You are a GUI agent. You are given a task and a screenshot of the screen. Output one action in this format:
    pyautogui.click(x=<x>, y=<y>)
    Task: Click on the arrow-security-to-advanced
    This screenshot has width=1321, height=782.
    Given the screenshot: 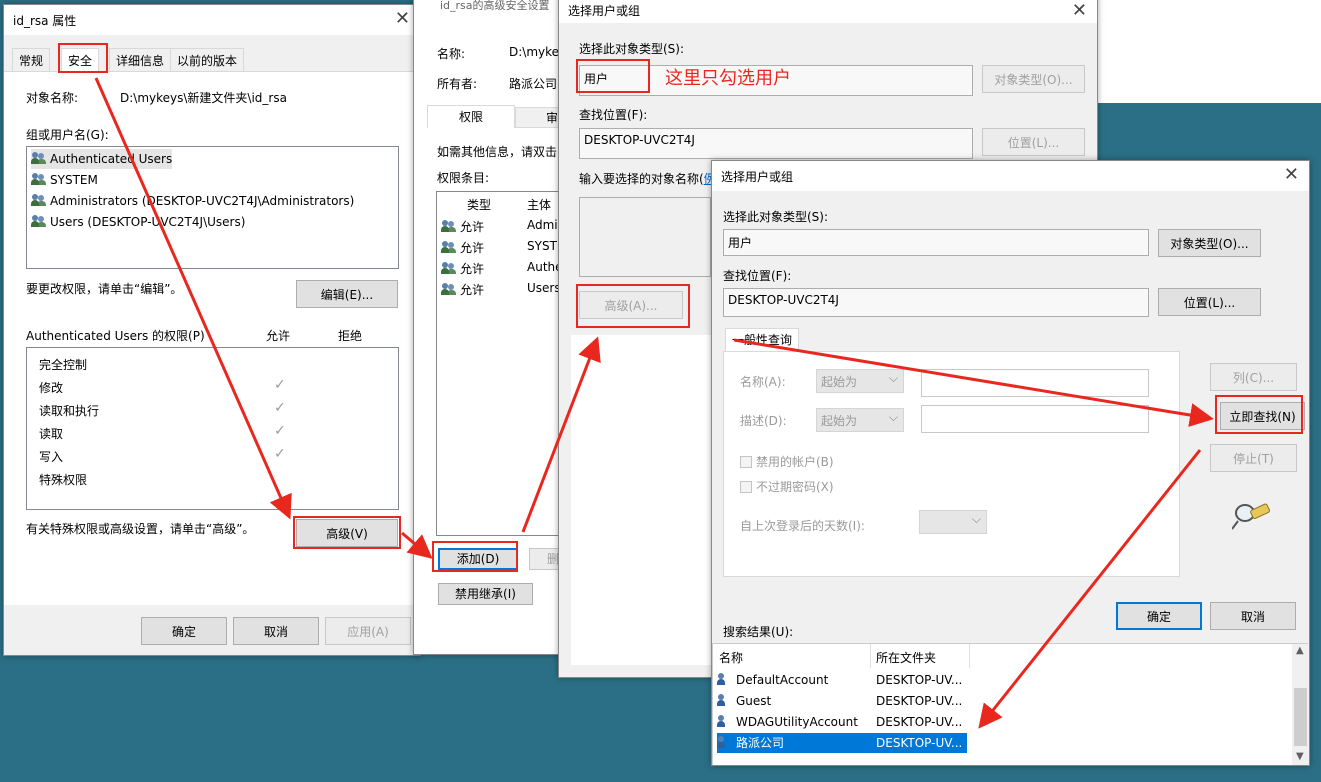 What is the action you would take?
    pyautogui.click(x=193, y=298)
    